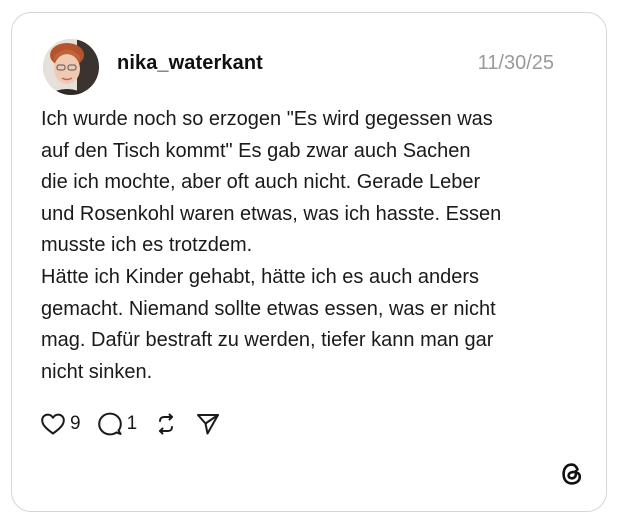 This screenshot has height=524, width=620. Describe the element at coordinates (572, 474) in the screenshot. I see `threads-logo-icon` at that location.